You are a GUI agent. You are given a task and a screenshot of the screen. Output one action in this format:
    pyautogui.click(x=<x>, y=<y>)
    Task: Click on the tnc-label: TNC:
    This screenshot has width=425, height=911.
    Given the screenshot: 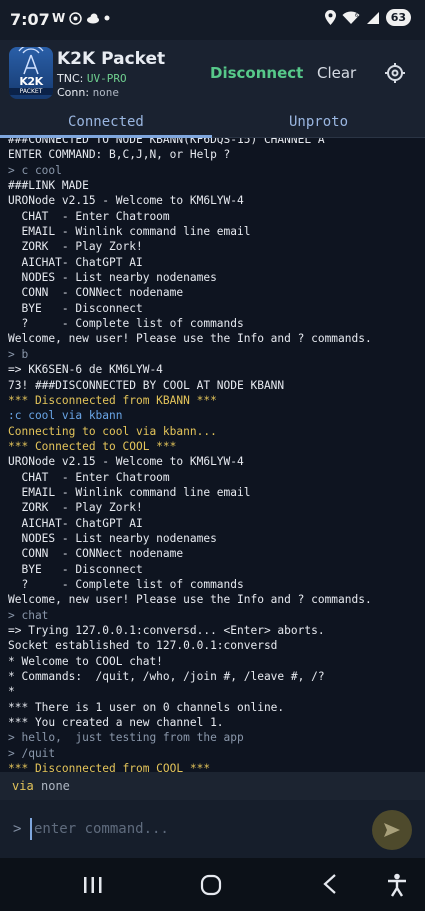 What is the action you would take?
    pyautogui.click(x=70, y=78)
    